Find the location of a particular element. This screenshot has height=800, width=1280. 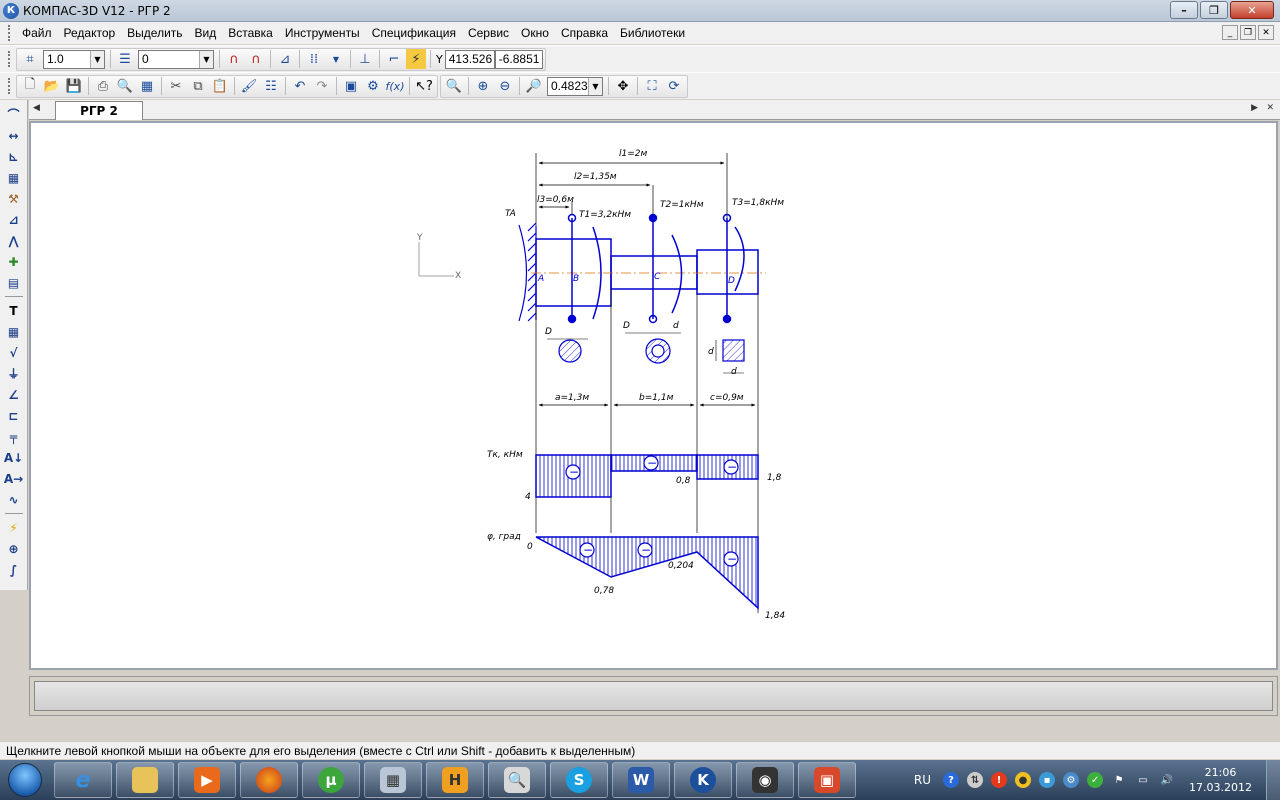

local-snap-icon: ∩ is located at coordinates (256, 59).